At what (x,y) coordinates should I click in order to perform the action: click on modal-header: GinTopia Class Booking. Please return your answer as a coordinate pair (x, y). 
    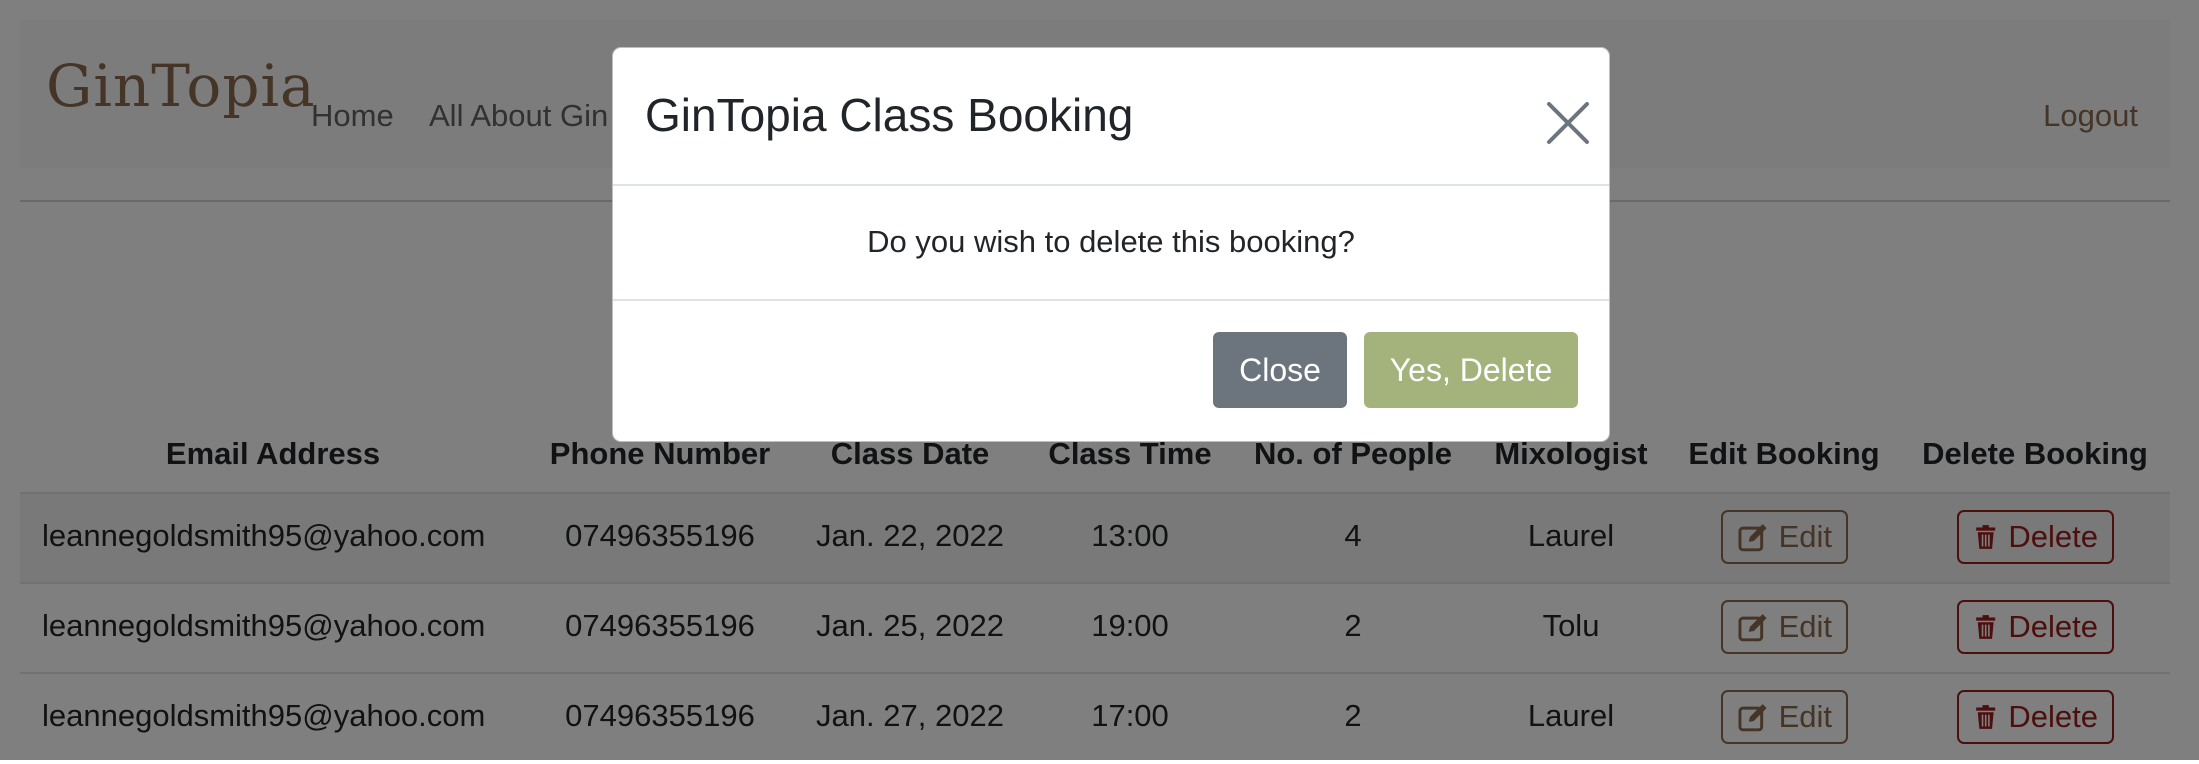
    Looking at the image, I should click on (1111, 117).